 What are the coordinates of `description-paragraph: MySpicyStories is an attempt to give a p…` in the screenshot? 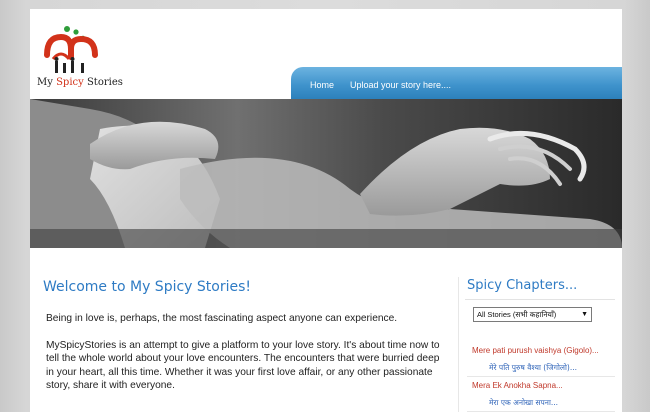 It's located at (243, 365).